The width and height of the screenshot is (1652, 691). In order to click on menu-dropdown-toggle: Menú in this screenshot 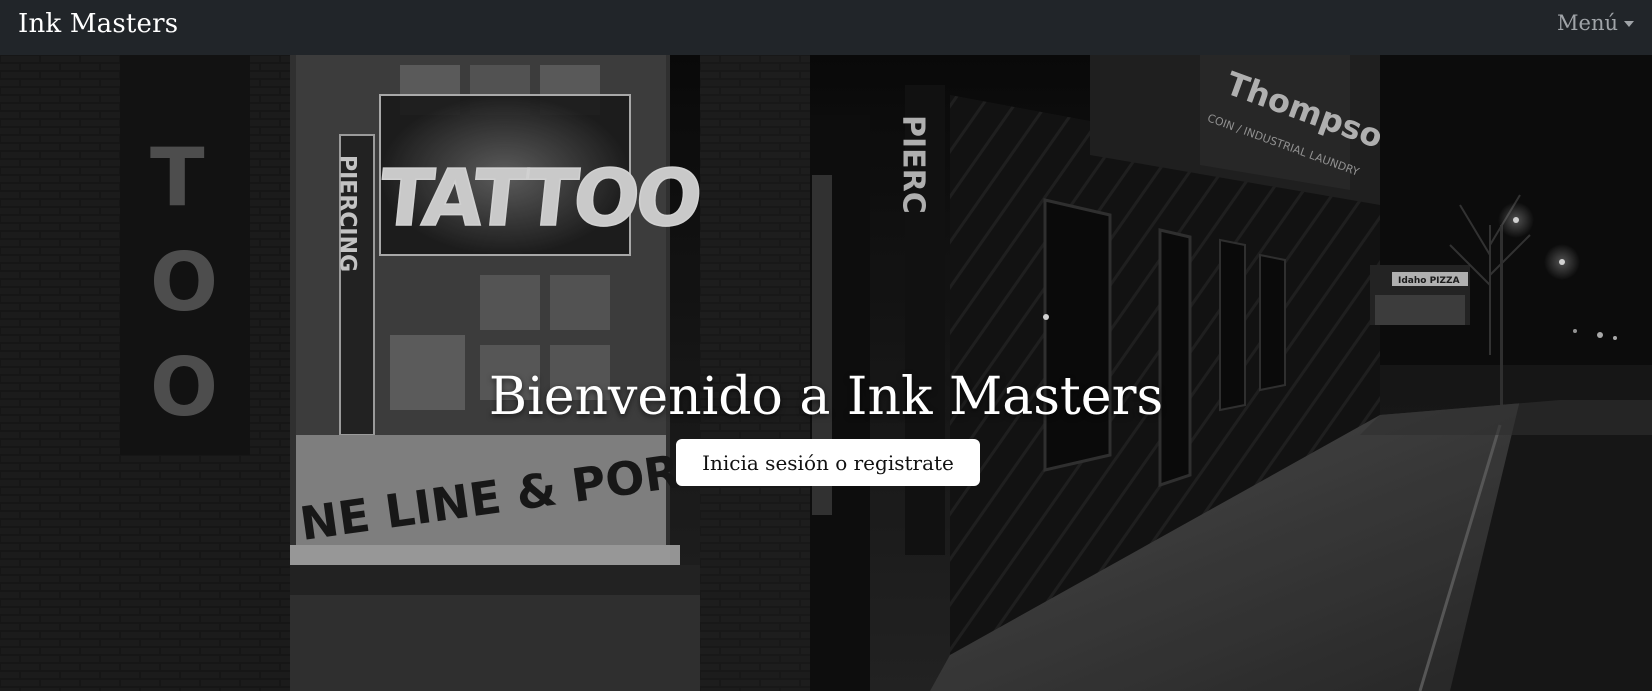, I will do `click(1595, 23)`.